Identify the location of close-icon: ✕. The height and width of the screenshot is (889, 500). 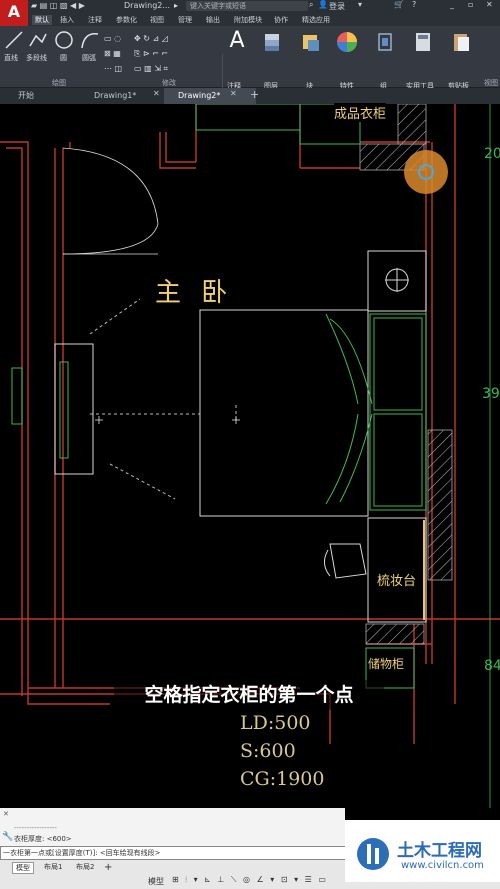
(489, 4).